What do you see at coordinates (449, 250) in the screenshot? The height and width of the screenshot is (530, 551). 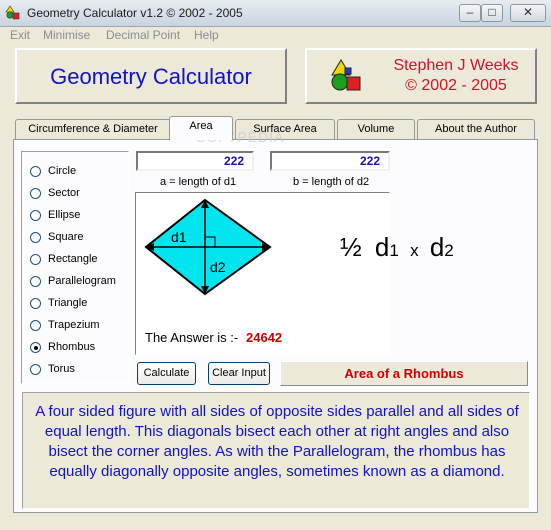 I see `formula-d2-sub: 2` at bounding box center [449, 250].